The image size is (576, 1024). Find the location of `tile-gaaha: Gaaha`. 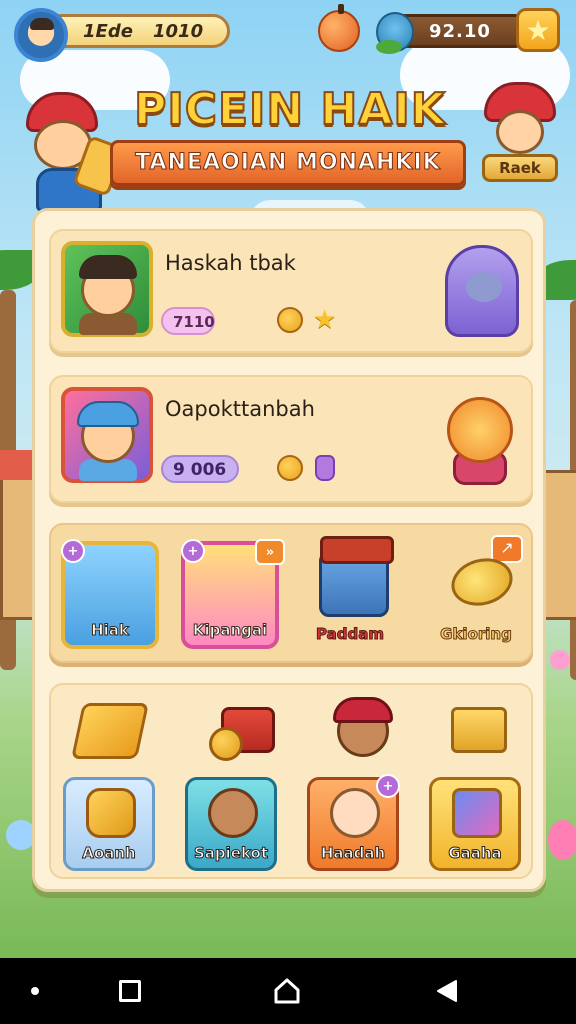

tile-gaaha: Gaaha is located at coordinates (475, 824).